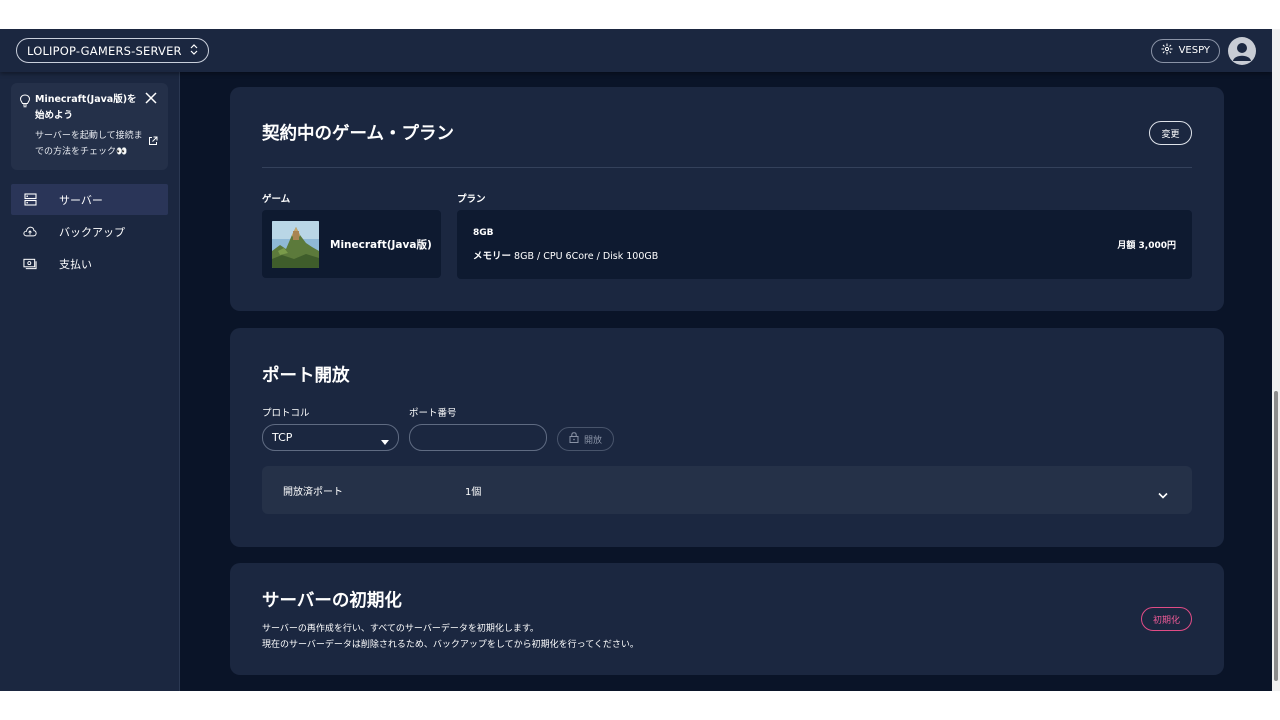 The width and height of the screenshot is (1280, 720). What do you see at coordinates (400, 629) in the screenshot?
I see `reset-description-1: サーバーの再作成を行い、すべてのサーバーデータを初期化します。` at bounding box center [400, 629].